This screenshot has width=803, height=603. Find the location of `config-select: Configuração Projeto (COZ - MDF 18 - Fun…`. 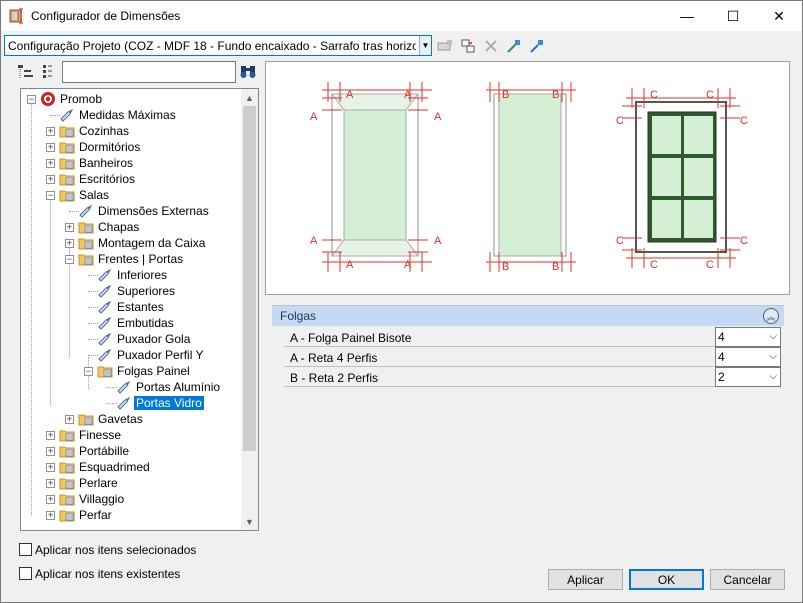

config-select: Configuração Projeto (COZ - MDF 18 - Fun… is located at coordinates (218, 45).